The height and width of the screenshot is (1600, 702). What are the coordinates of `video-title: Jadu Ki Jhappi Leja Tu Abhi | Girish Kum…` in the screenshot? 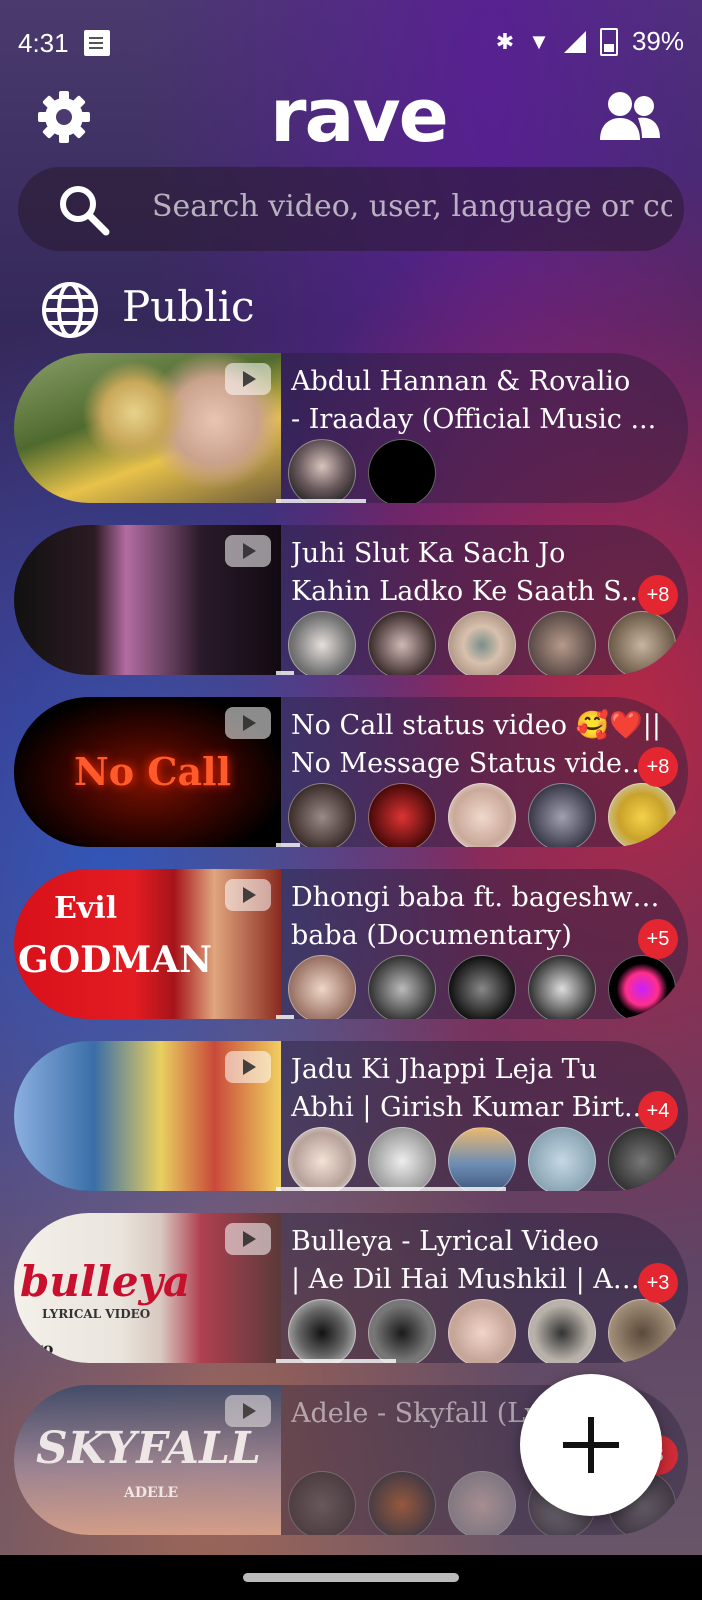 It's located at (476, 1089).